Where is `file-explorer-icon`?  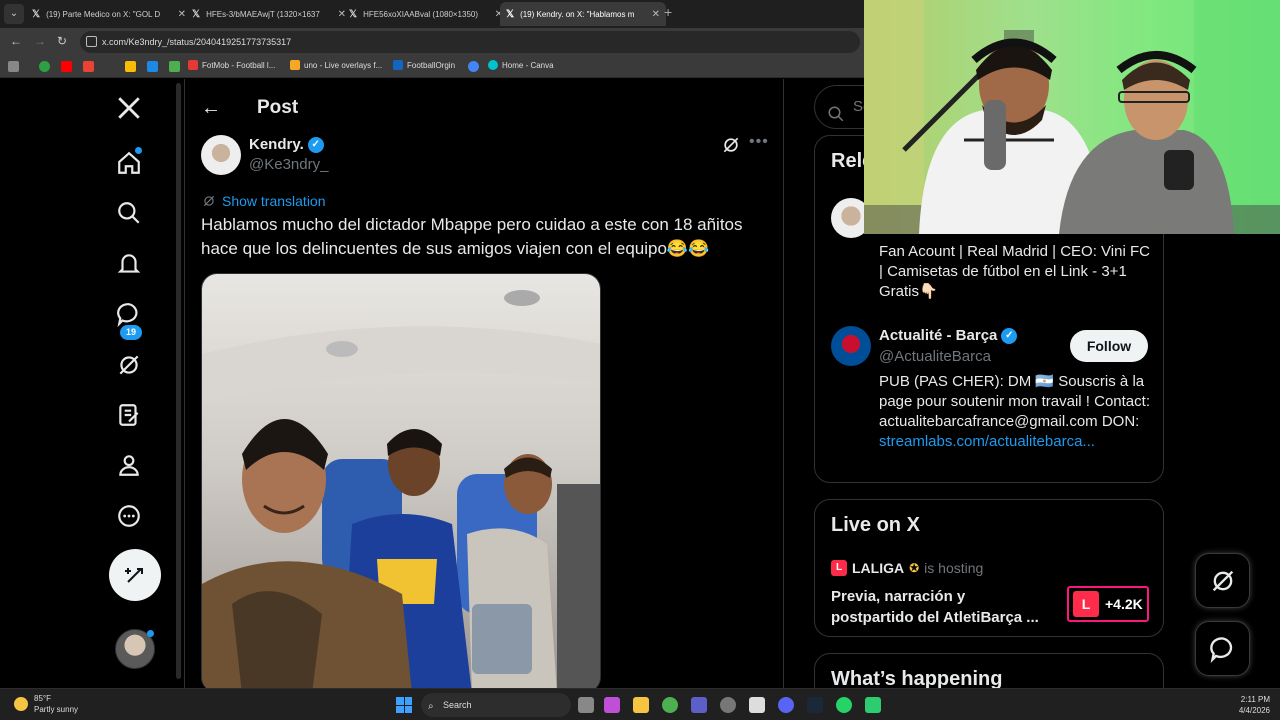
file-explorer-icon is located at coordinates (641, 705).